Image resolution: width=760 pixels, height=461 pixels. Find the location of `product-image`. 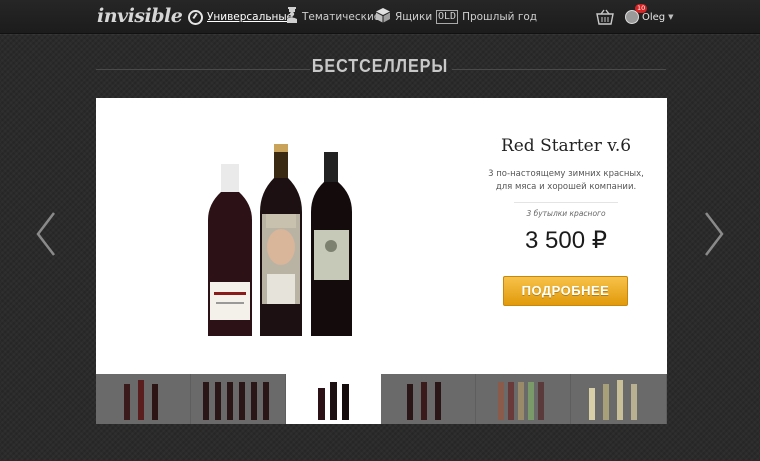

product-image is located at coordinates (286, 240).